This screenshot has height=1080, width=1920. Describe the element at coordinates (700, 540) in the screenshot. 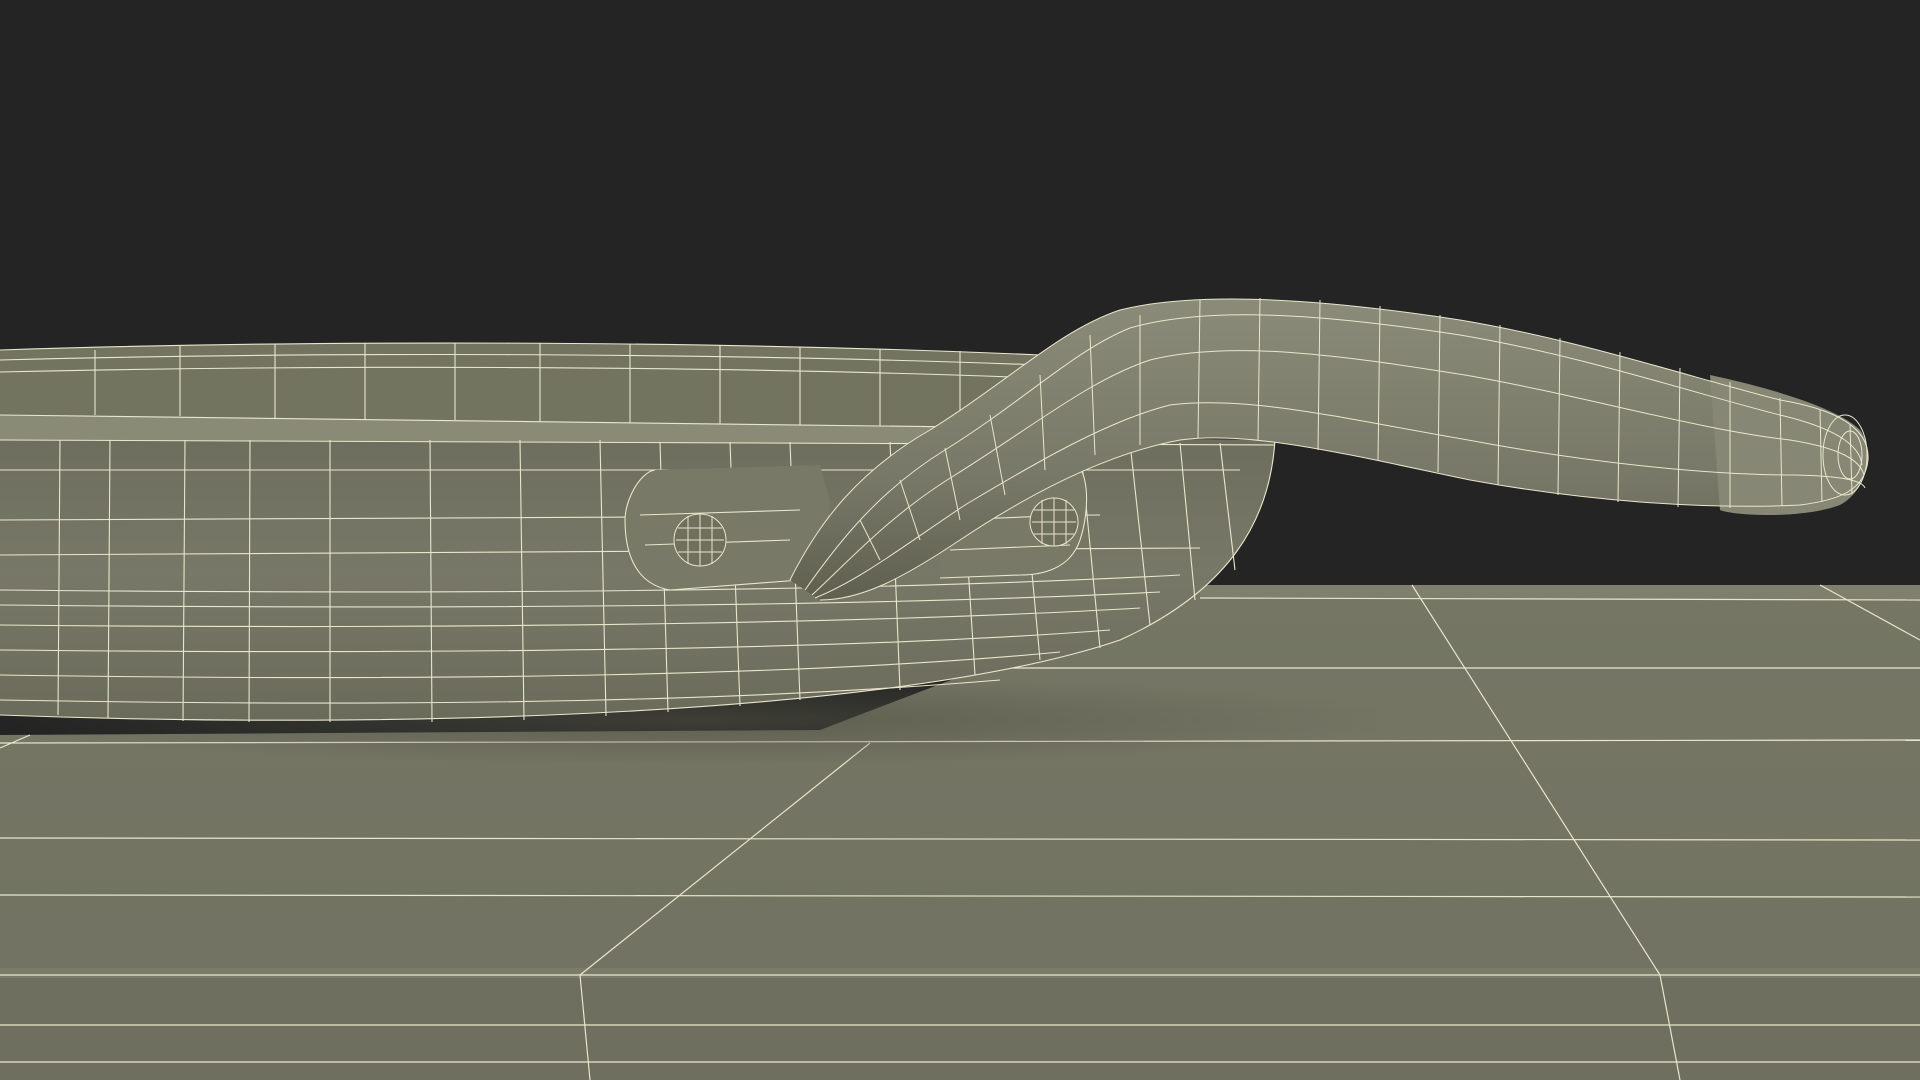

I see `rivet-left` at that location.